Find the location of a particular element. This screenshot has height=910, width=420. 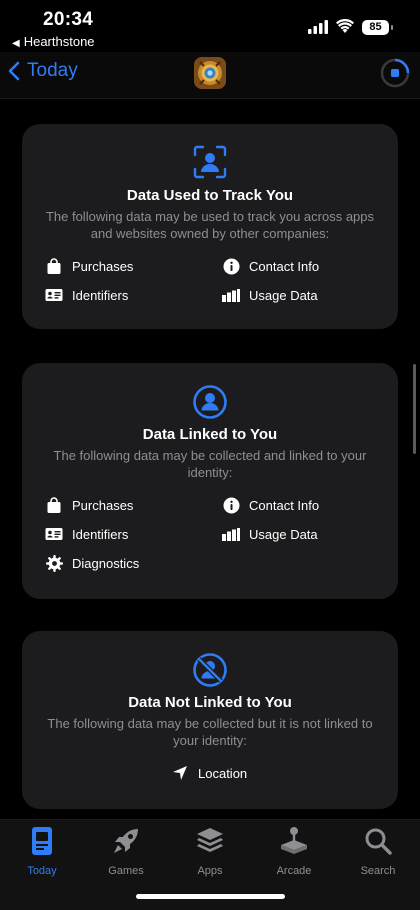

gear-icon is located at coordinates (54, 563).